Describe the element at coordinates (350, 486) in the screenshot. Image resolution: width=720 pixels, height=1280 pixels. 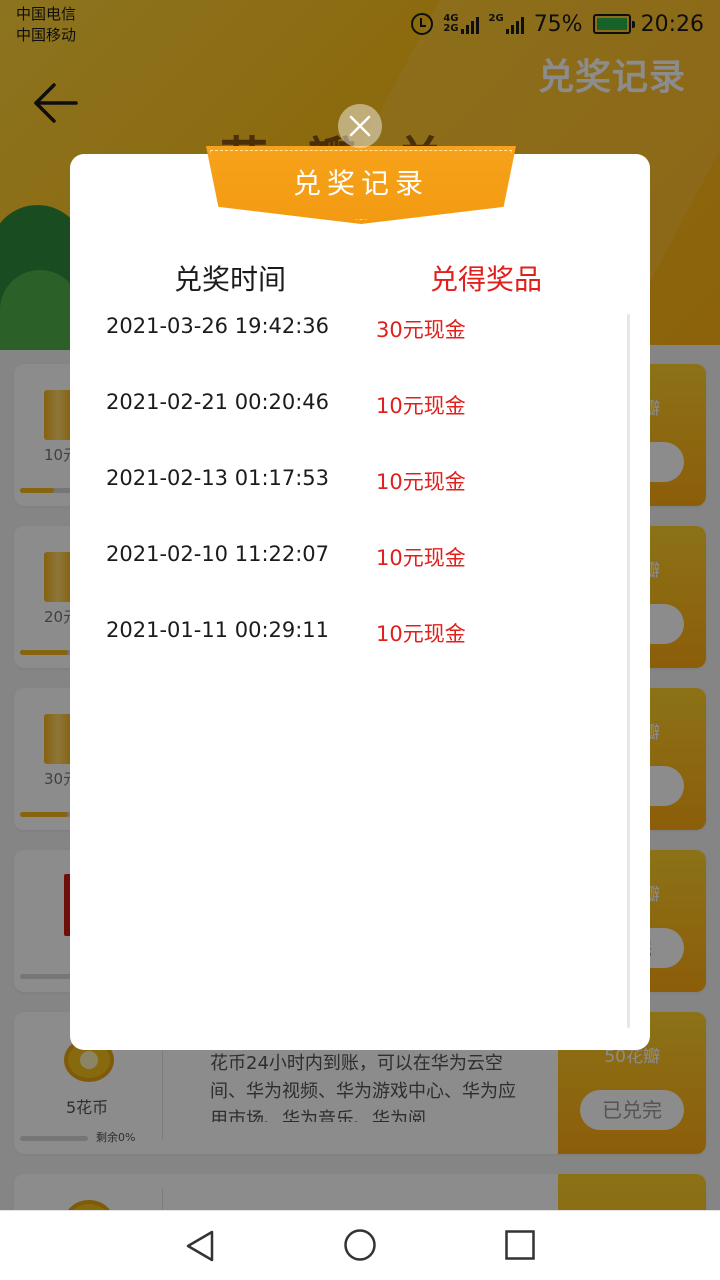
I see `record-row: 2021-02-13 01:17:53 10元现金` at that location.